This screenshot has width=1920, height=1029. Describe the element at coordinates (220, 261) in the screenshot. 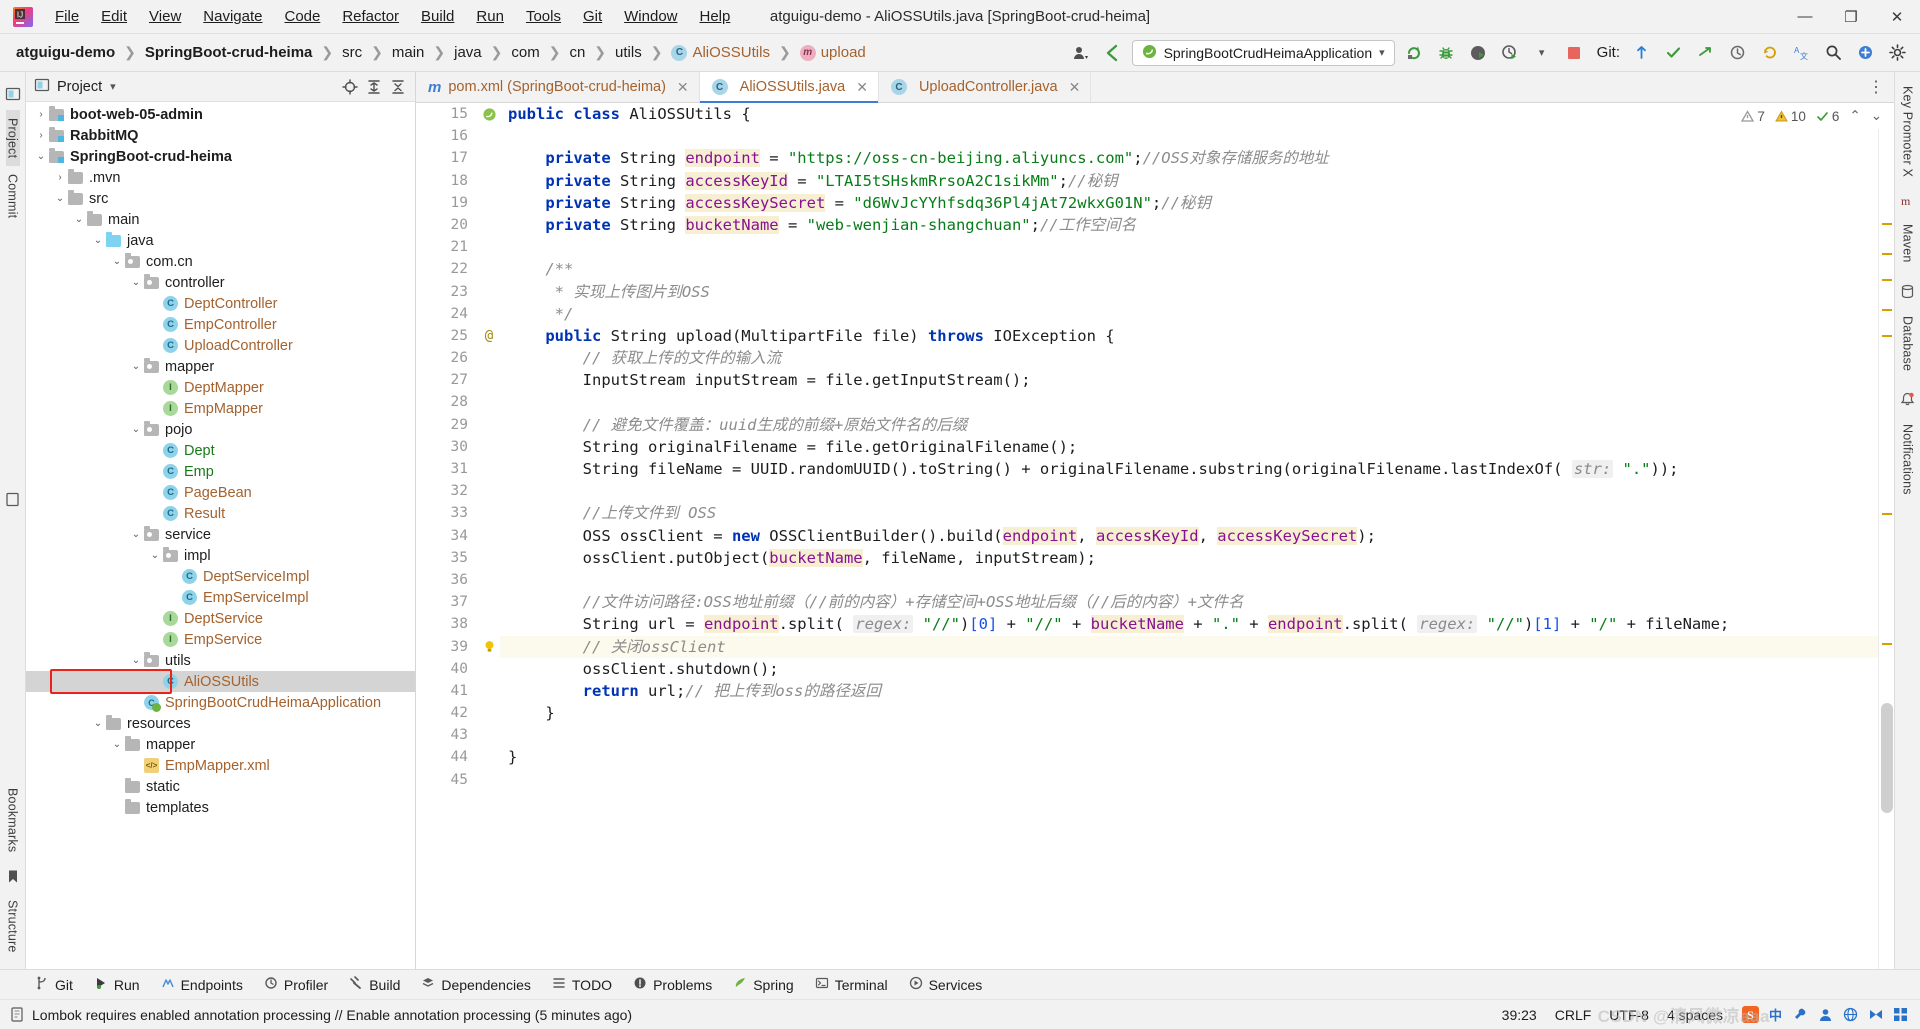

I see `tree-node-com-cn: ⌄ com.cn` at that location.